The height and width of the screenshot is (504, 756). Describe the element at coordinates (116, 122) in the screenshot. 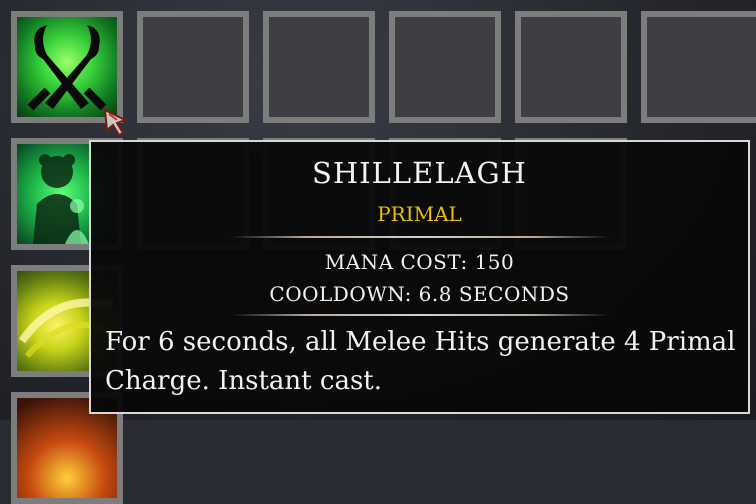

I see `mouse-cursor-icon` at that location.